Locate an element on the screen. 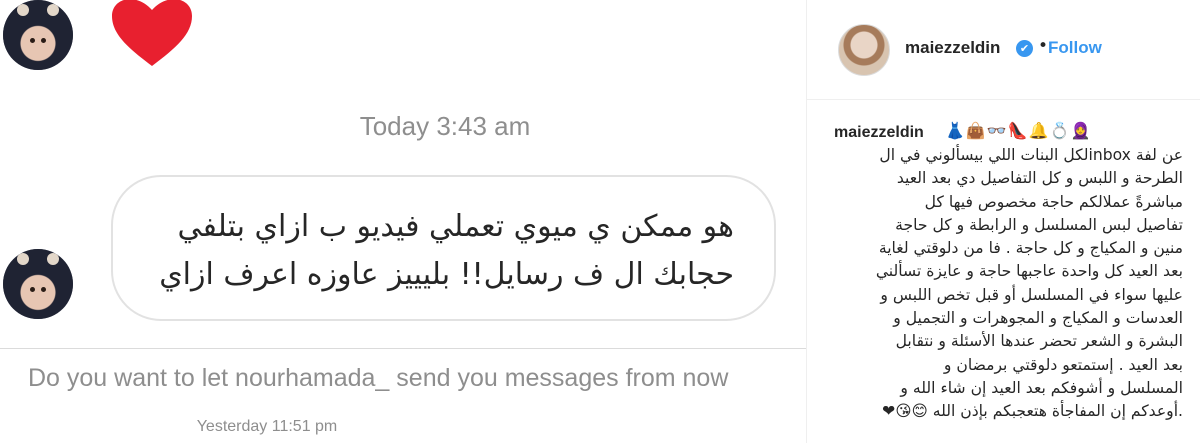 This screenshot has width=1200, height=443. verified-badge-icon: ✔ is located at coordinates (1024, 48).